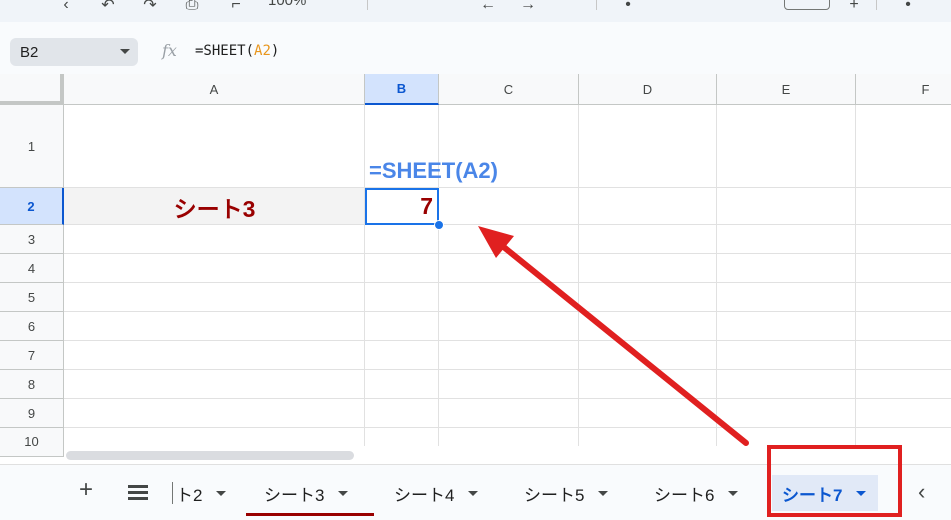 Image resolution: width=951 pixels, height=520 pixels. I want to click on sheet-tab-label: ト2, so click(189, 495).